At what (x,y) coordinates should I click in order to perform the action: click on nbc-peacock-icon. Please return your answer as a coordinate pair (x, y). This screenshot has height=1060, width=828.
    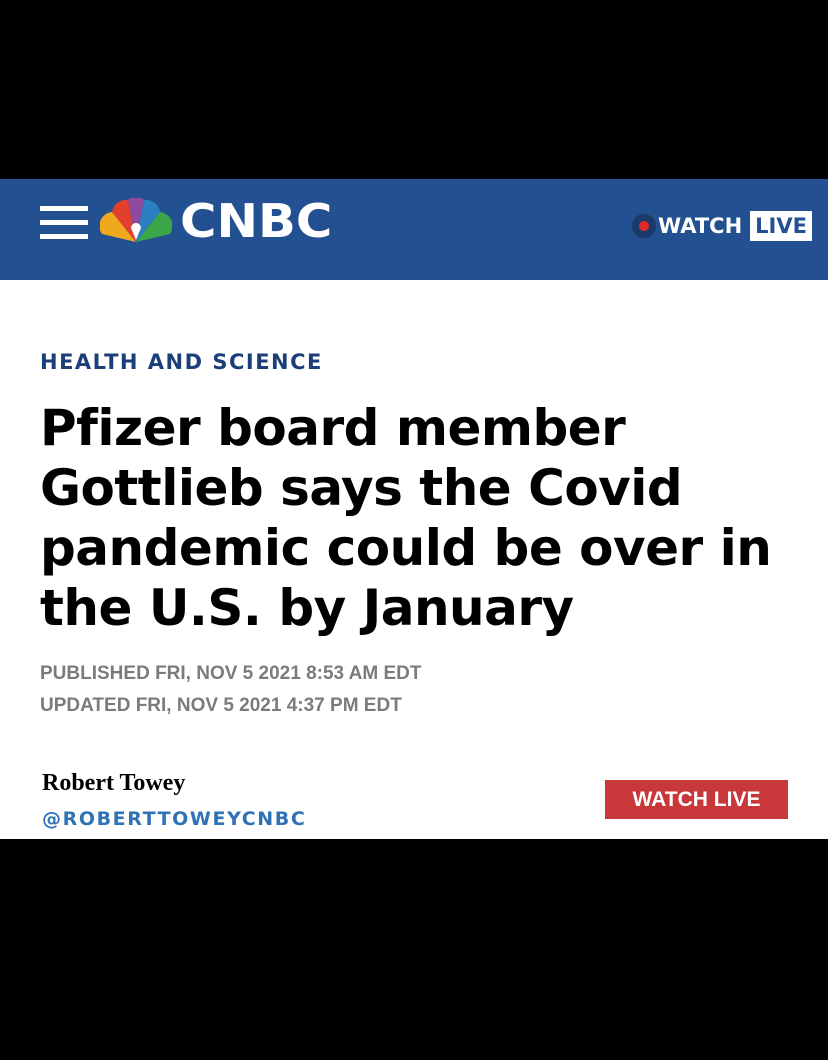
    Looking at the image, I should click on (136, 220).